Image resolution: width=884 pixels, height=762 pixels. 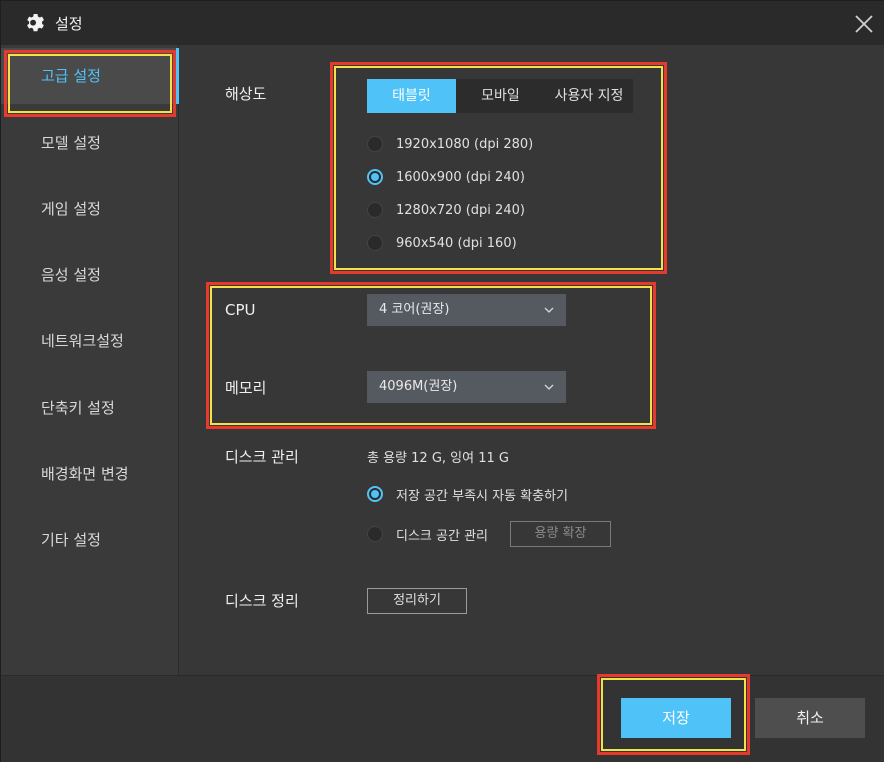 What do you see at coordinates (417, 601) in the screenshot?
I see `cleanup-button: 정리하기` at bounding box center [417, 601].